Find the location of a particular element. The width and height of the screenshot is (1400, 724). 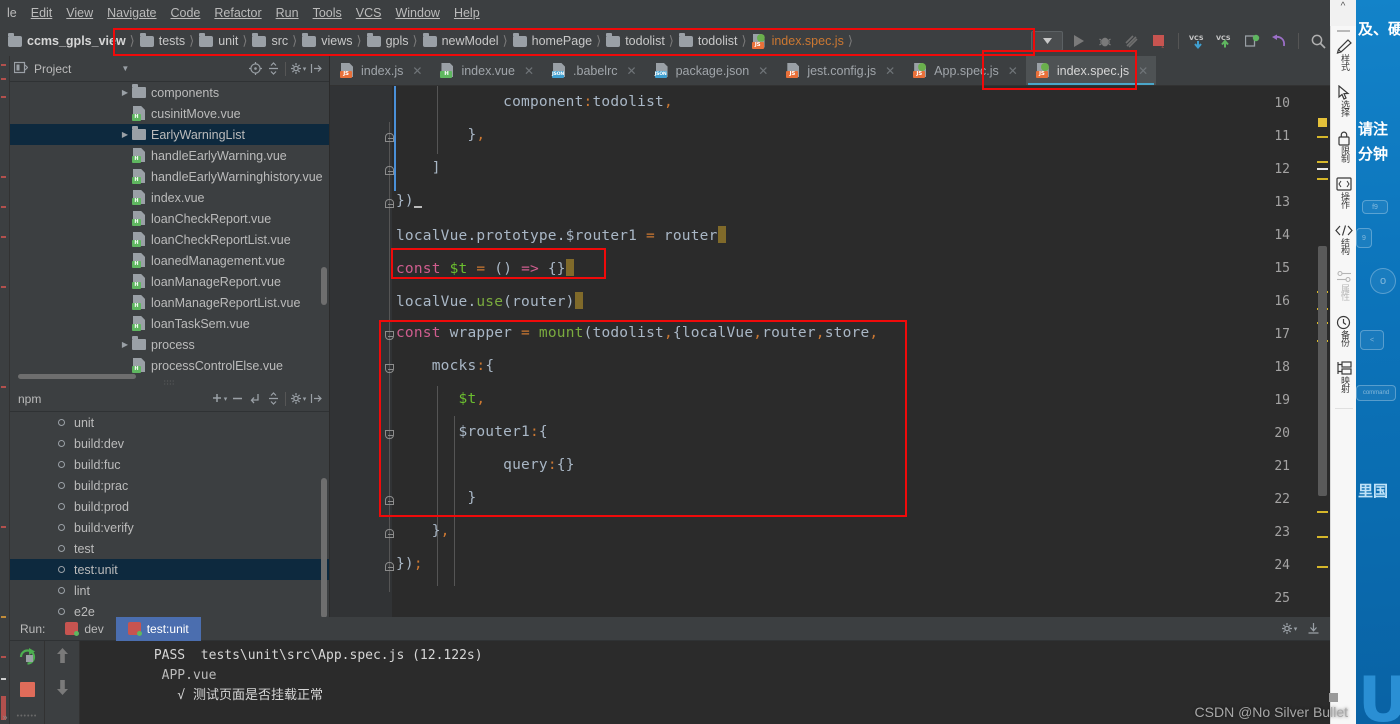

breadcrumb-item-unit: unit is located at coordinates (218, 41).